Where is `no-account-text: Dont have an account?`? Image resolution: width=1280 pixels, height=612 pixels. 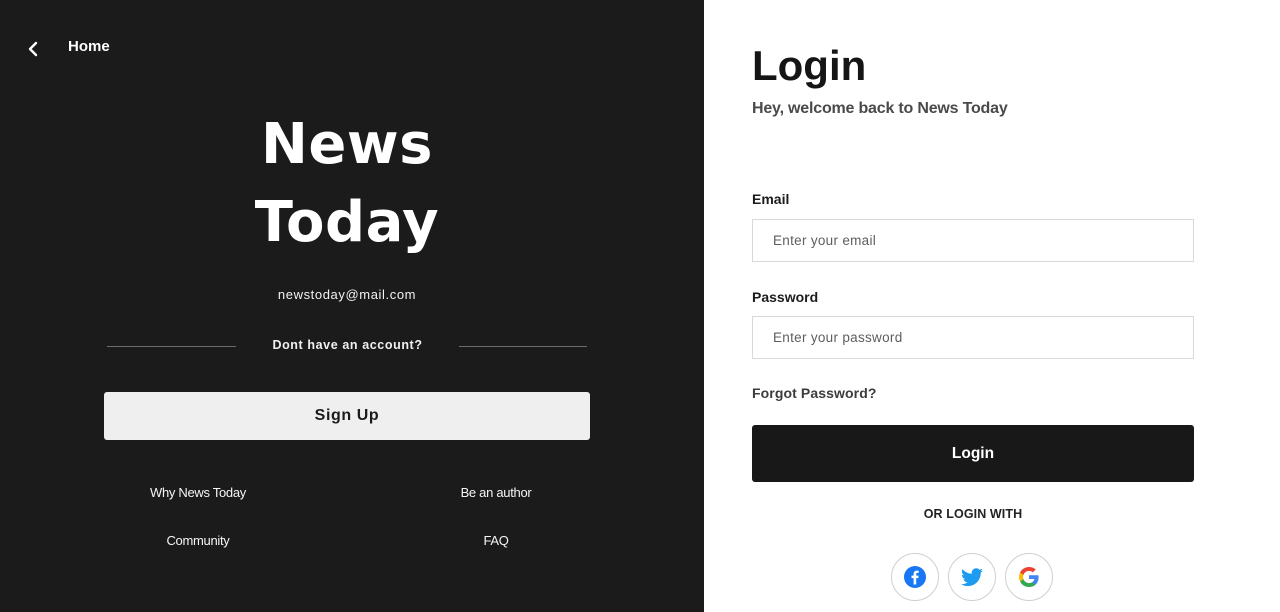
no-account-text: Dont have an account? is located at coordinates (347, 345).